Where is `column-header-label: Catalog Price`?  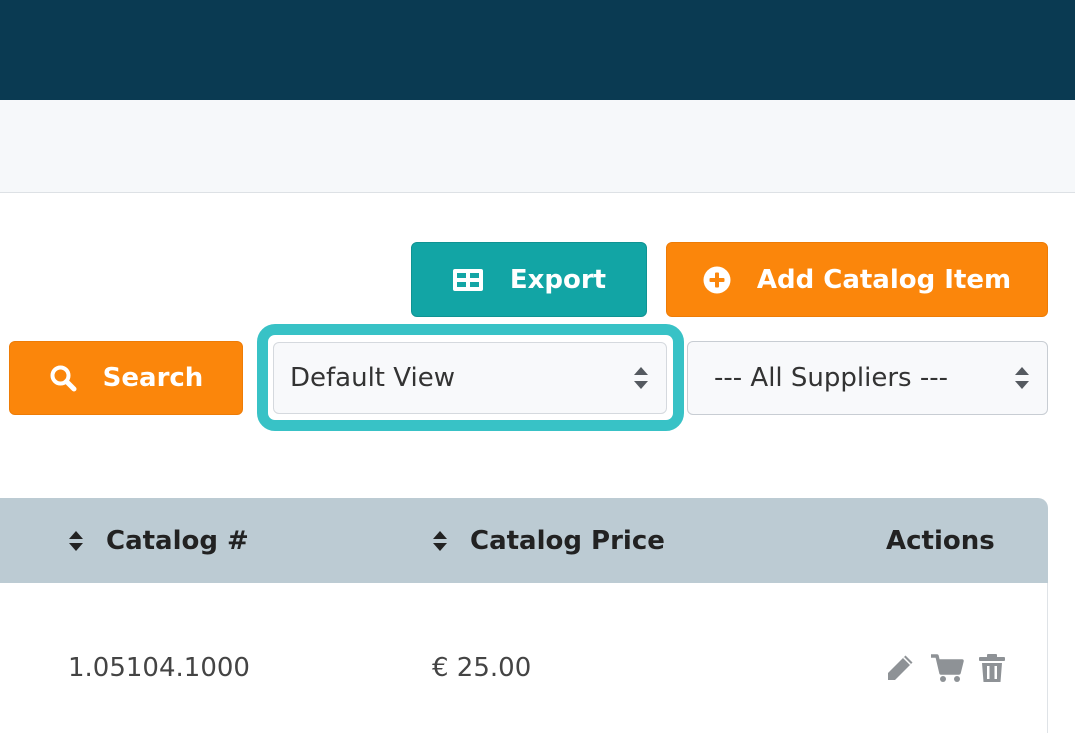 column-header-label: Catalog Price is located at coordinates (567, 540).